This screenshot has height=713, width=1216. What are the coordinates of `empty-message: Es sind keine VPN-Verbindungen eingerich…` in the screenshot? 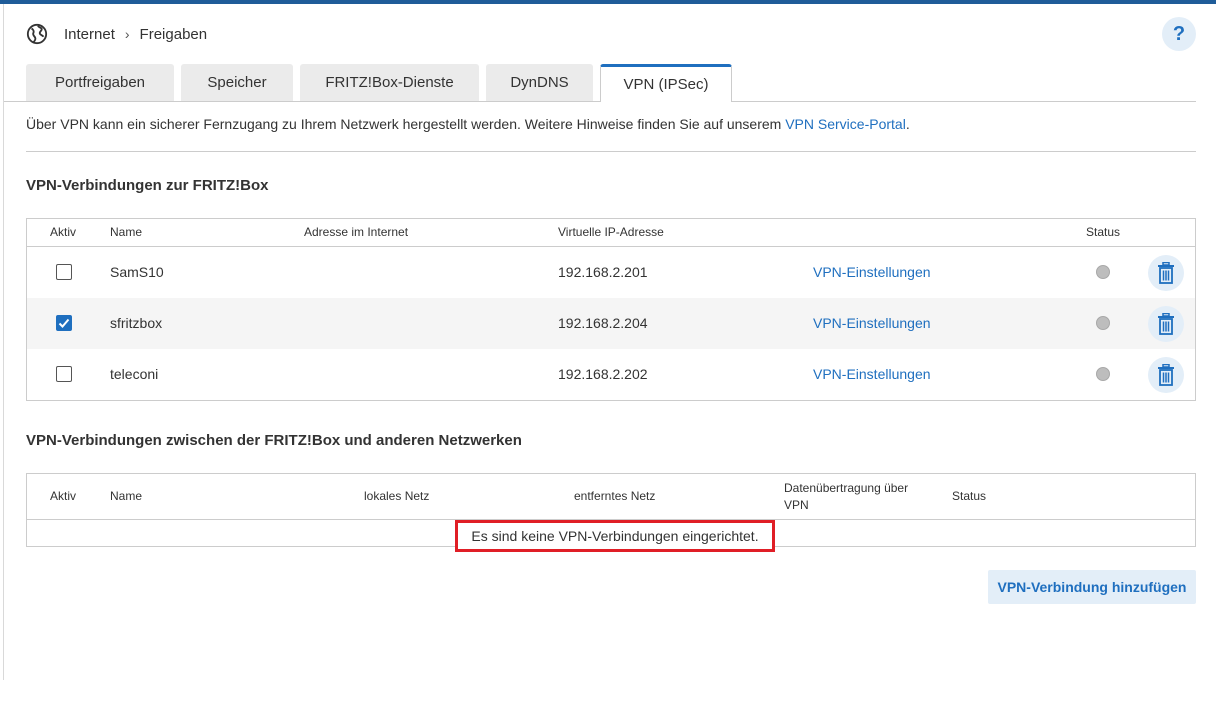 It's located at (615, 536).